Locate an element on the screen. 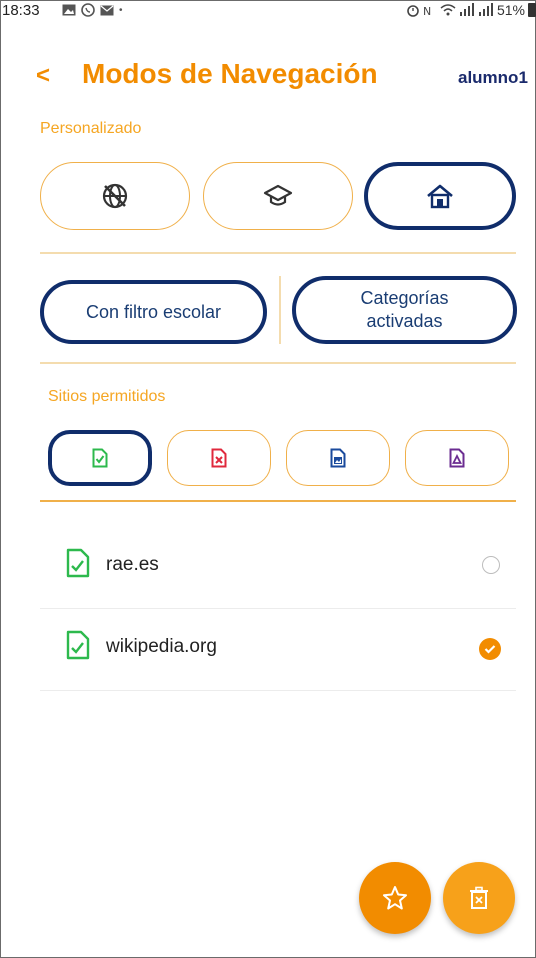  list-item: wikipedia.org is located at coordinates (278, 649).